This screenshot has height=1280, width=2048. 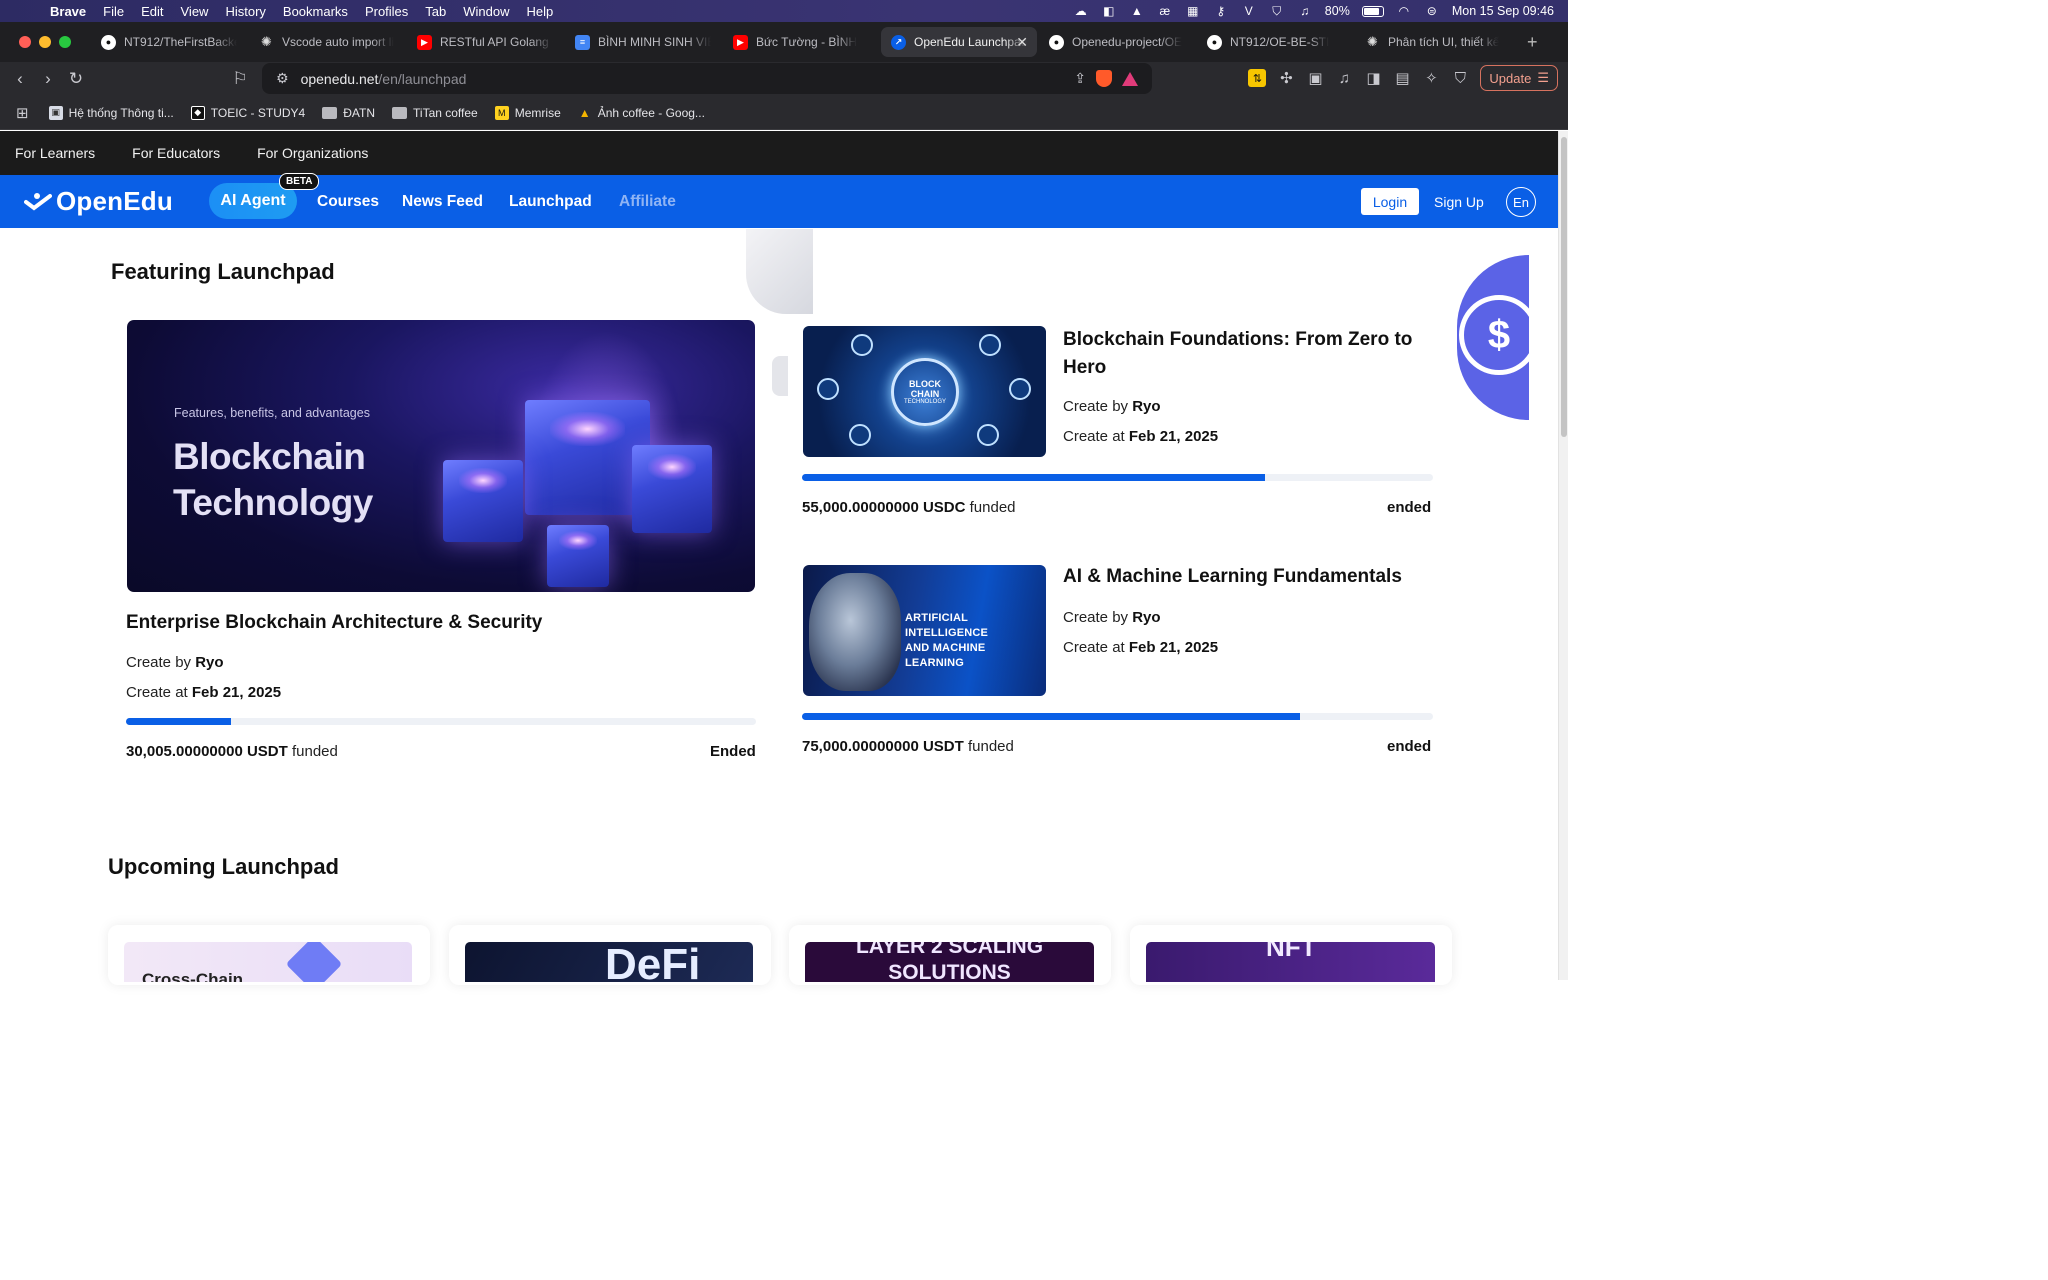 What do you see at coordinates (268, 962) in the screenshot?
I see `upcoming-image: Cross-Chain` at bounding box center [268, 962].